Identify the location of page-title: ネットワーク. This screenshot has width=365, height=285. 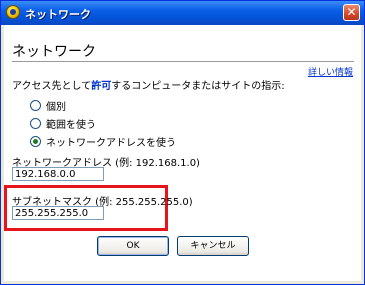
(54, 52).